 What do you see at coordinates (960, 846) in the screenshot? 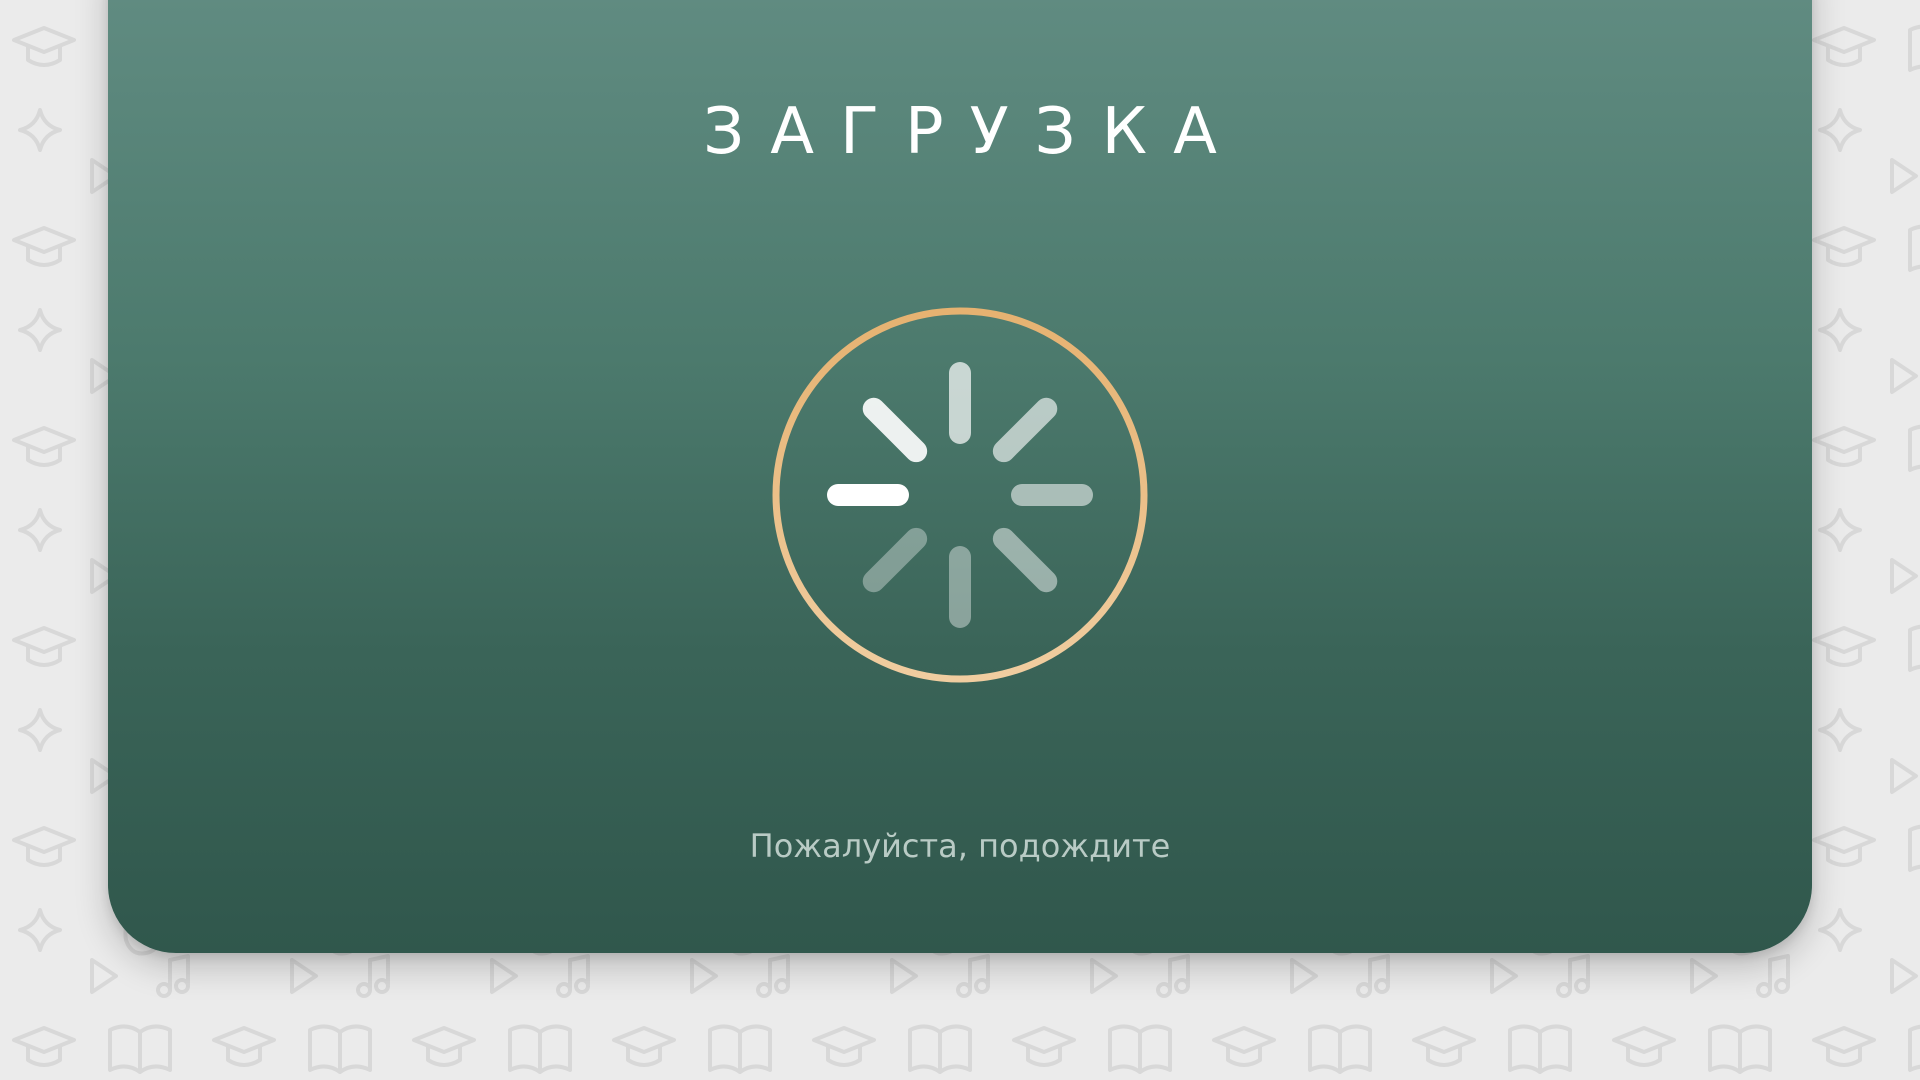
I see `loading-subtitle: Пожалуйста, подождите` at bounding box center [960, 846].